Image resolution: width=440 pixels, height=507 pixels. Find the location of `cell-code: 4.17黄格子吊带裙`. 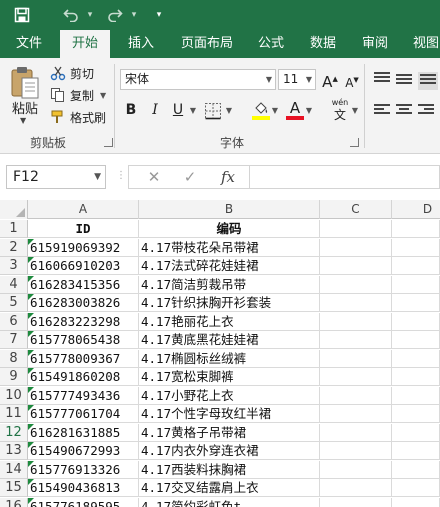

cell-code: 4.17黄格子吊带裙 is located at coordinates (229, 433).